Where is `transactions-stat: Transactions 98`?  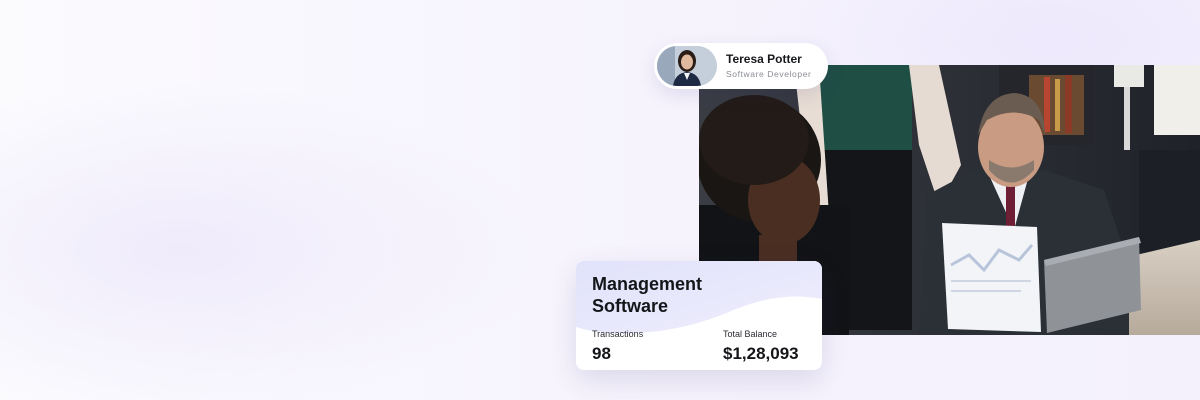 transactions-stat: Transactions 98 is located at coordinates (617, 346).